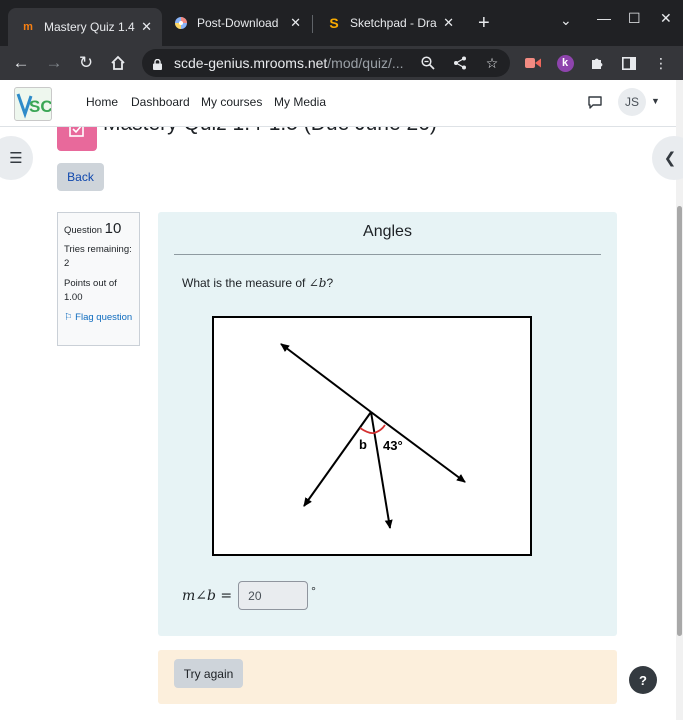  What do you see at coordinates (83, 230) in the screenshot?
I see `question-label: Question` at bounding box center [83, 230].